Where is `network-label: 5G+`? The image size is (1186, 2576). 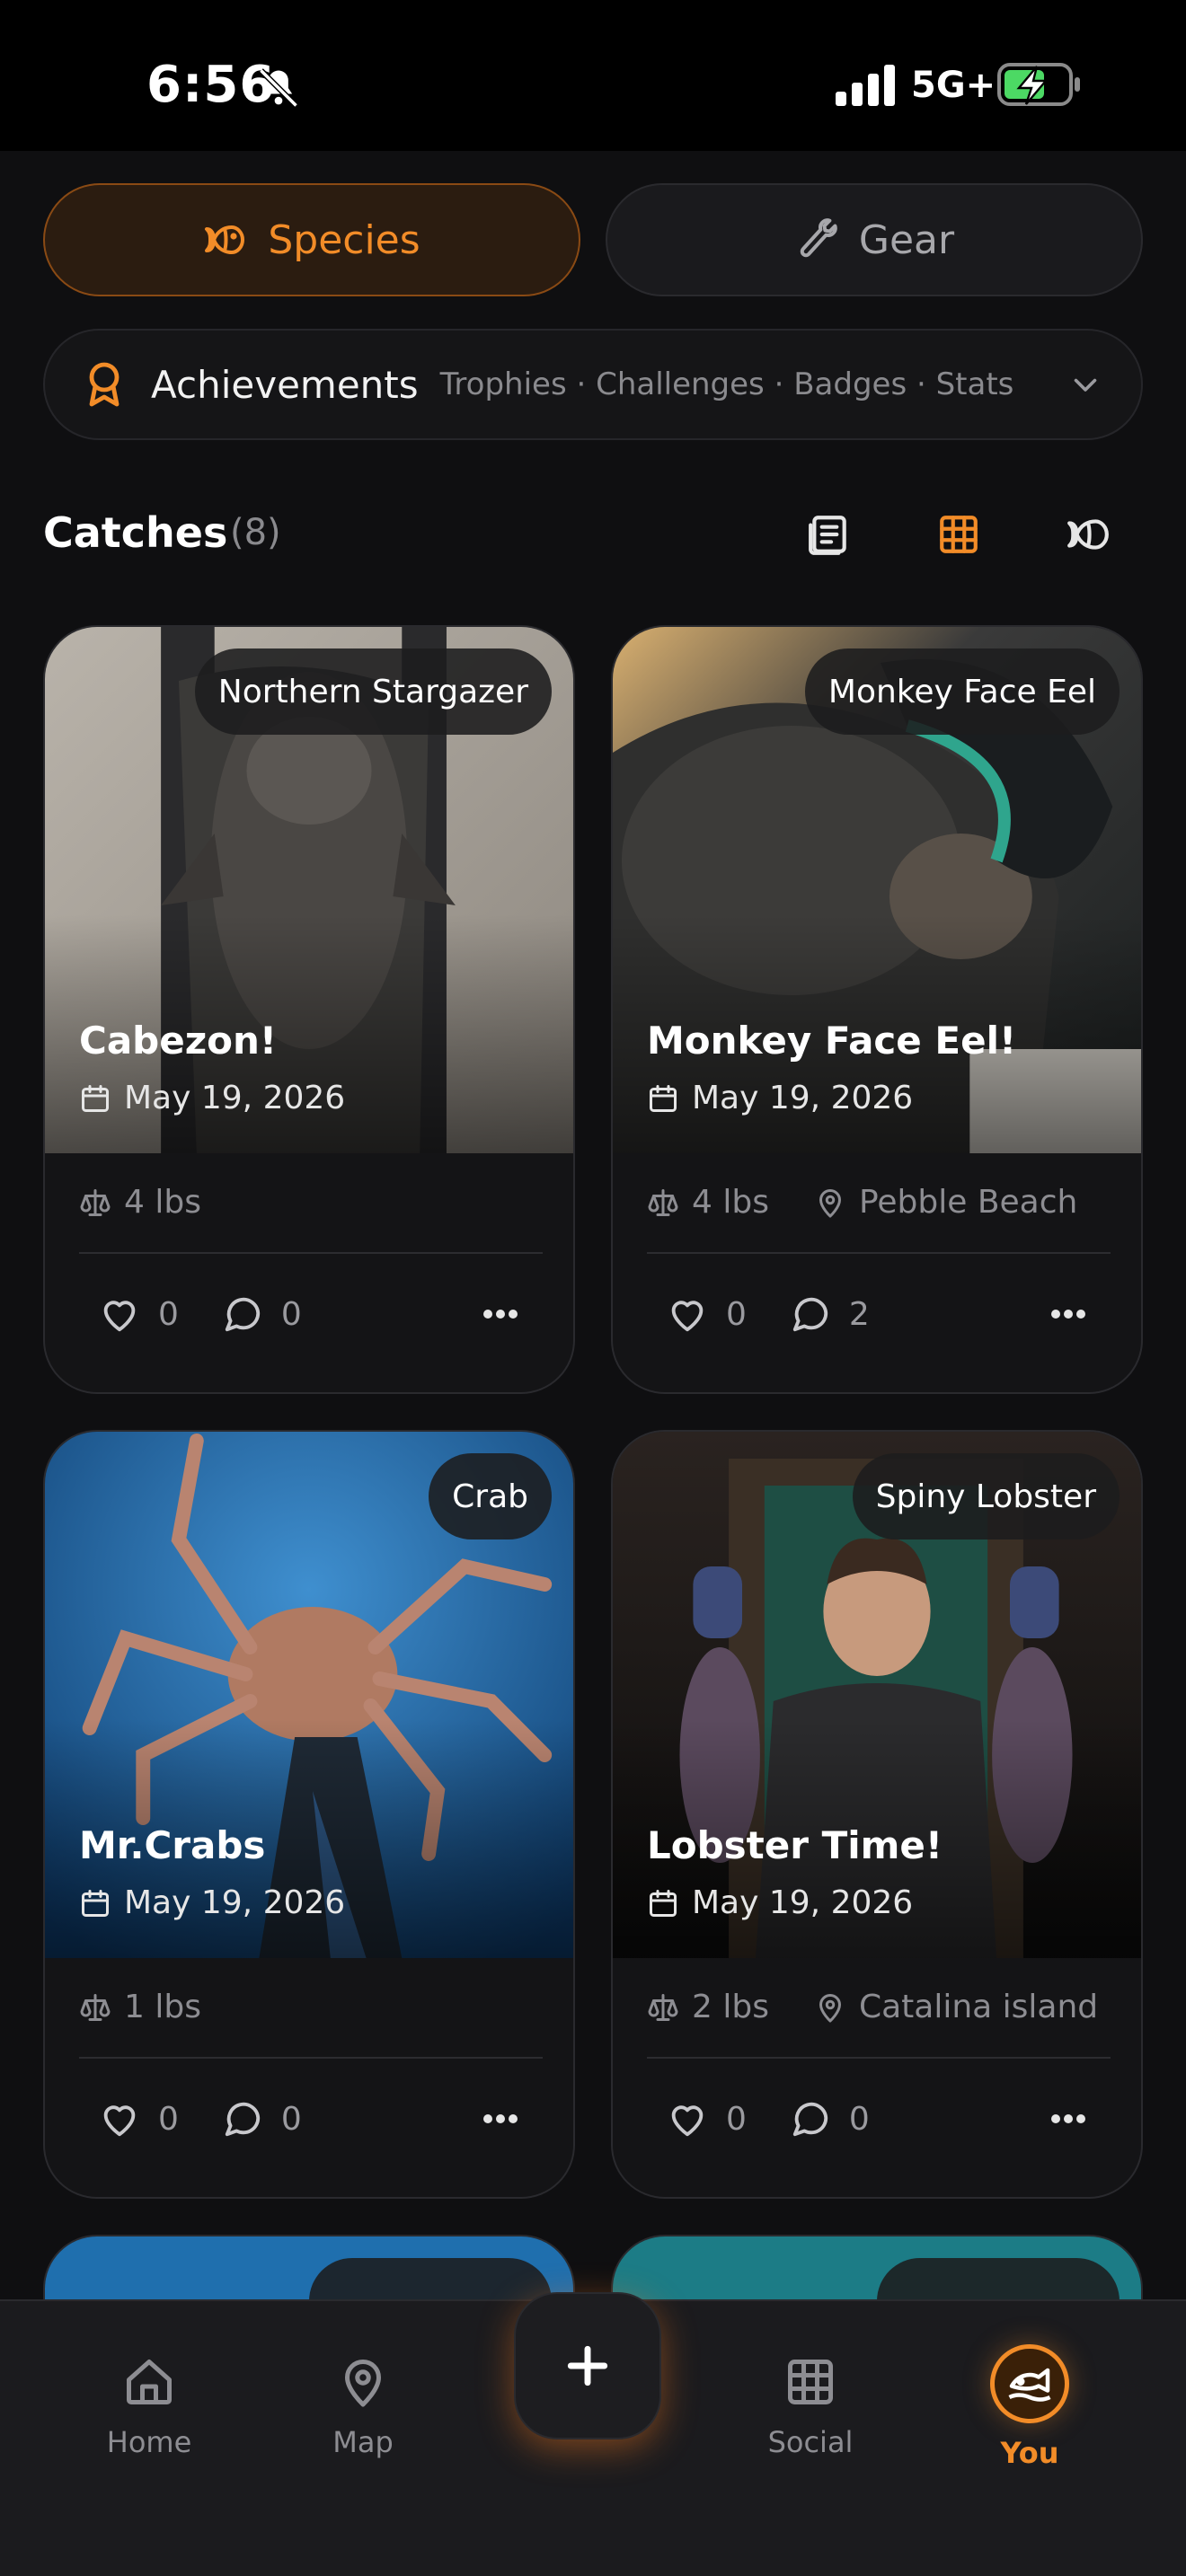
network-label: 5G+ is located at coordinates (953, 85).